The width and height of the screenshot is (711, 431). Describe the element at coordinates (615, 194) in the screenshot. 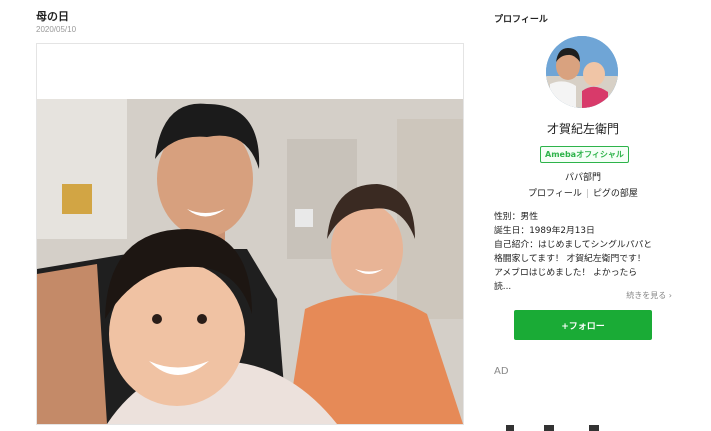

I see `pigg-room-link: ピグの部屋` at that location.